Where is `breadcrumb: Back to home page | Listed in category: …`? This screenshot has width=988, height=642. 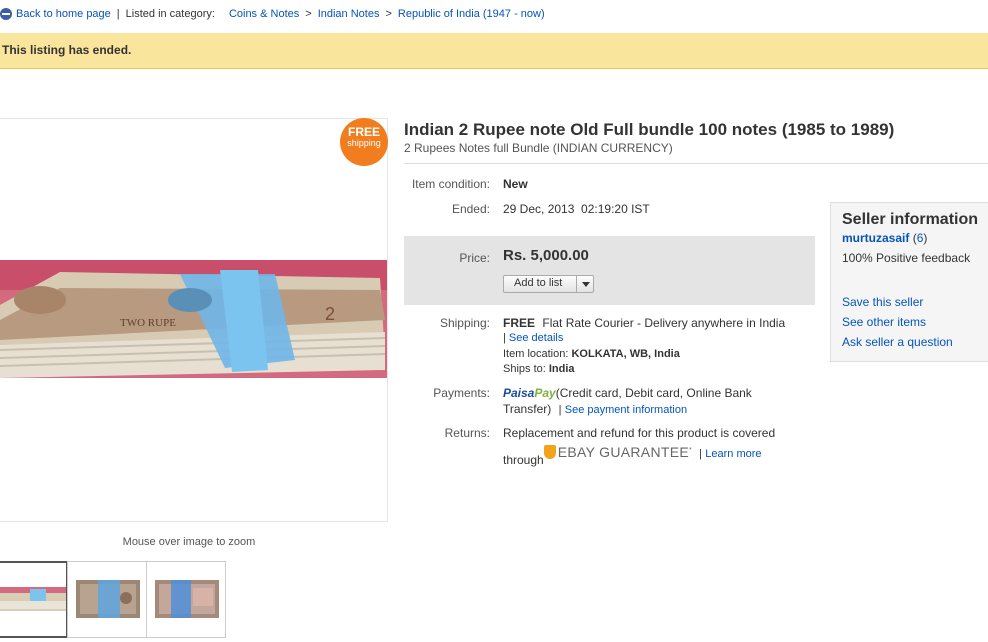
breadcrumb: Back to home page | Listed in category: … is located at coordinates (272, 14).